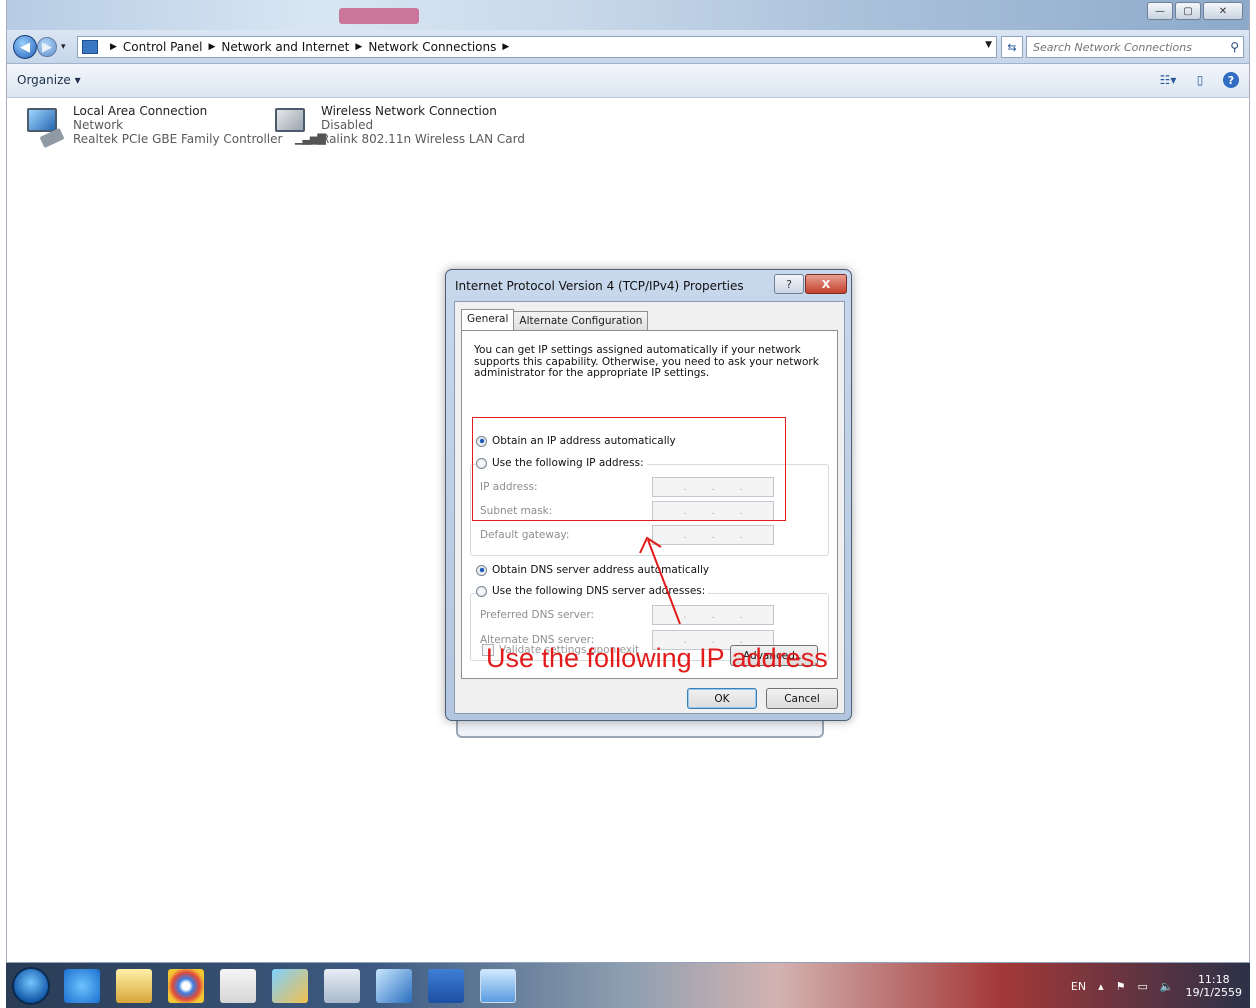  What do you see at coordinates (525, 535) in the screenshot?
I see `default-gateway-label: Default gateway:` at bounding box center [525, 535].